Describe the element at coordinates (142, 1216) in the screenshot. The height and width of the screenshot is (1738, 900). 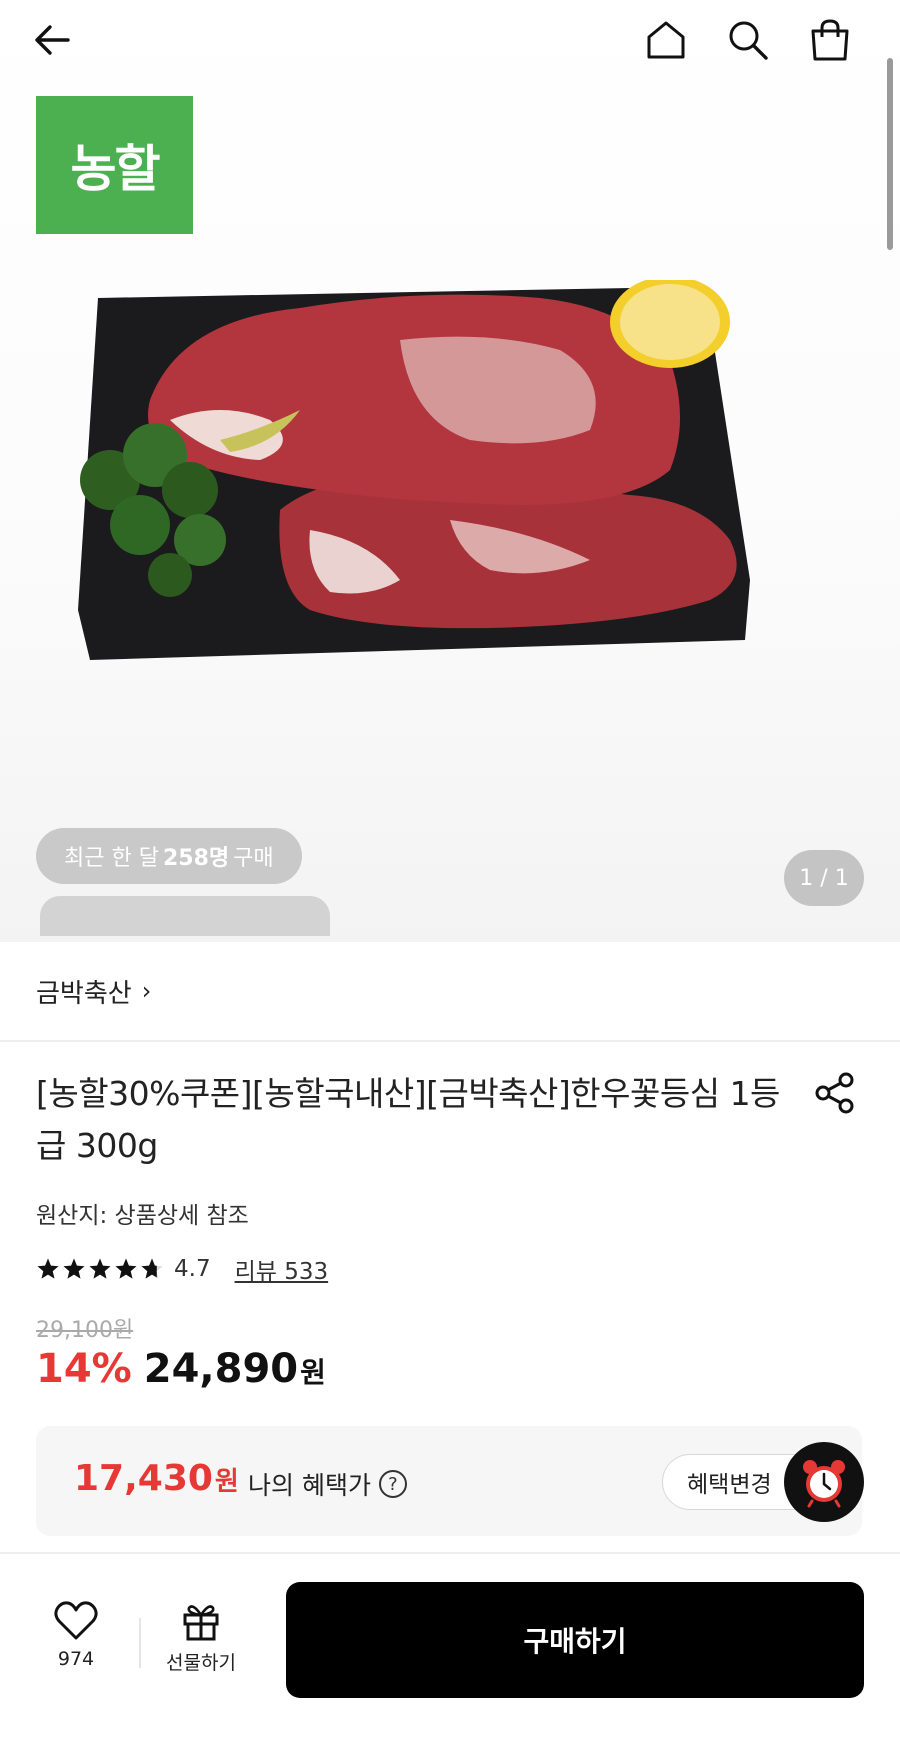
I see `product-origin: 원산지: 상품상세 참조` at that location.